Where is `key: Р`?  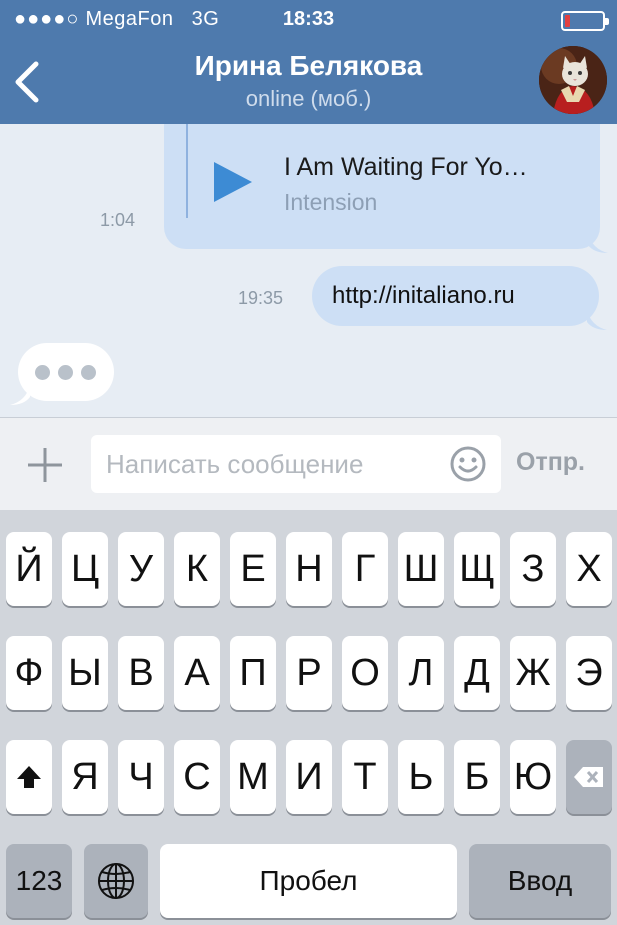 key: Р is located at coordinates (309, 673).